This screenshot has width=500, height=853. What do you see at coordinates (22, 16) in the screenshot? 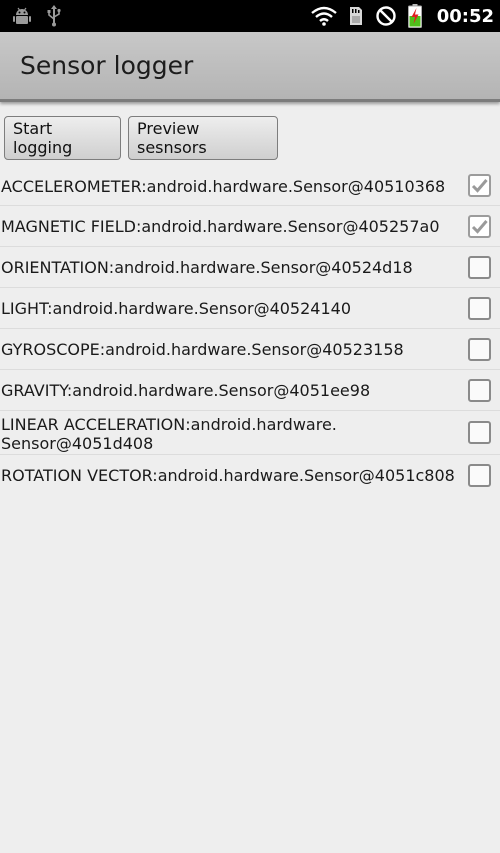
I see `android-debug-icon` at bounding box center [22, 16].